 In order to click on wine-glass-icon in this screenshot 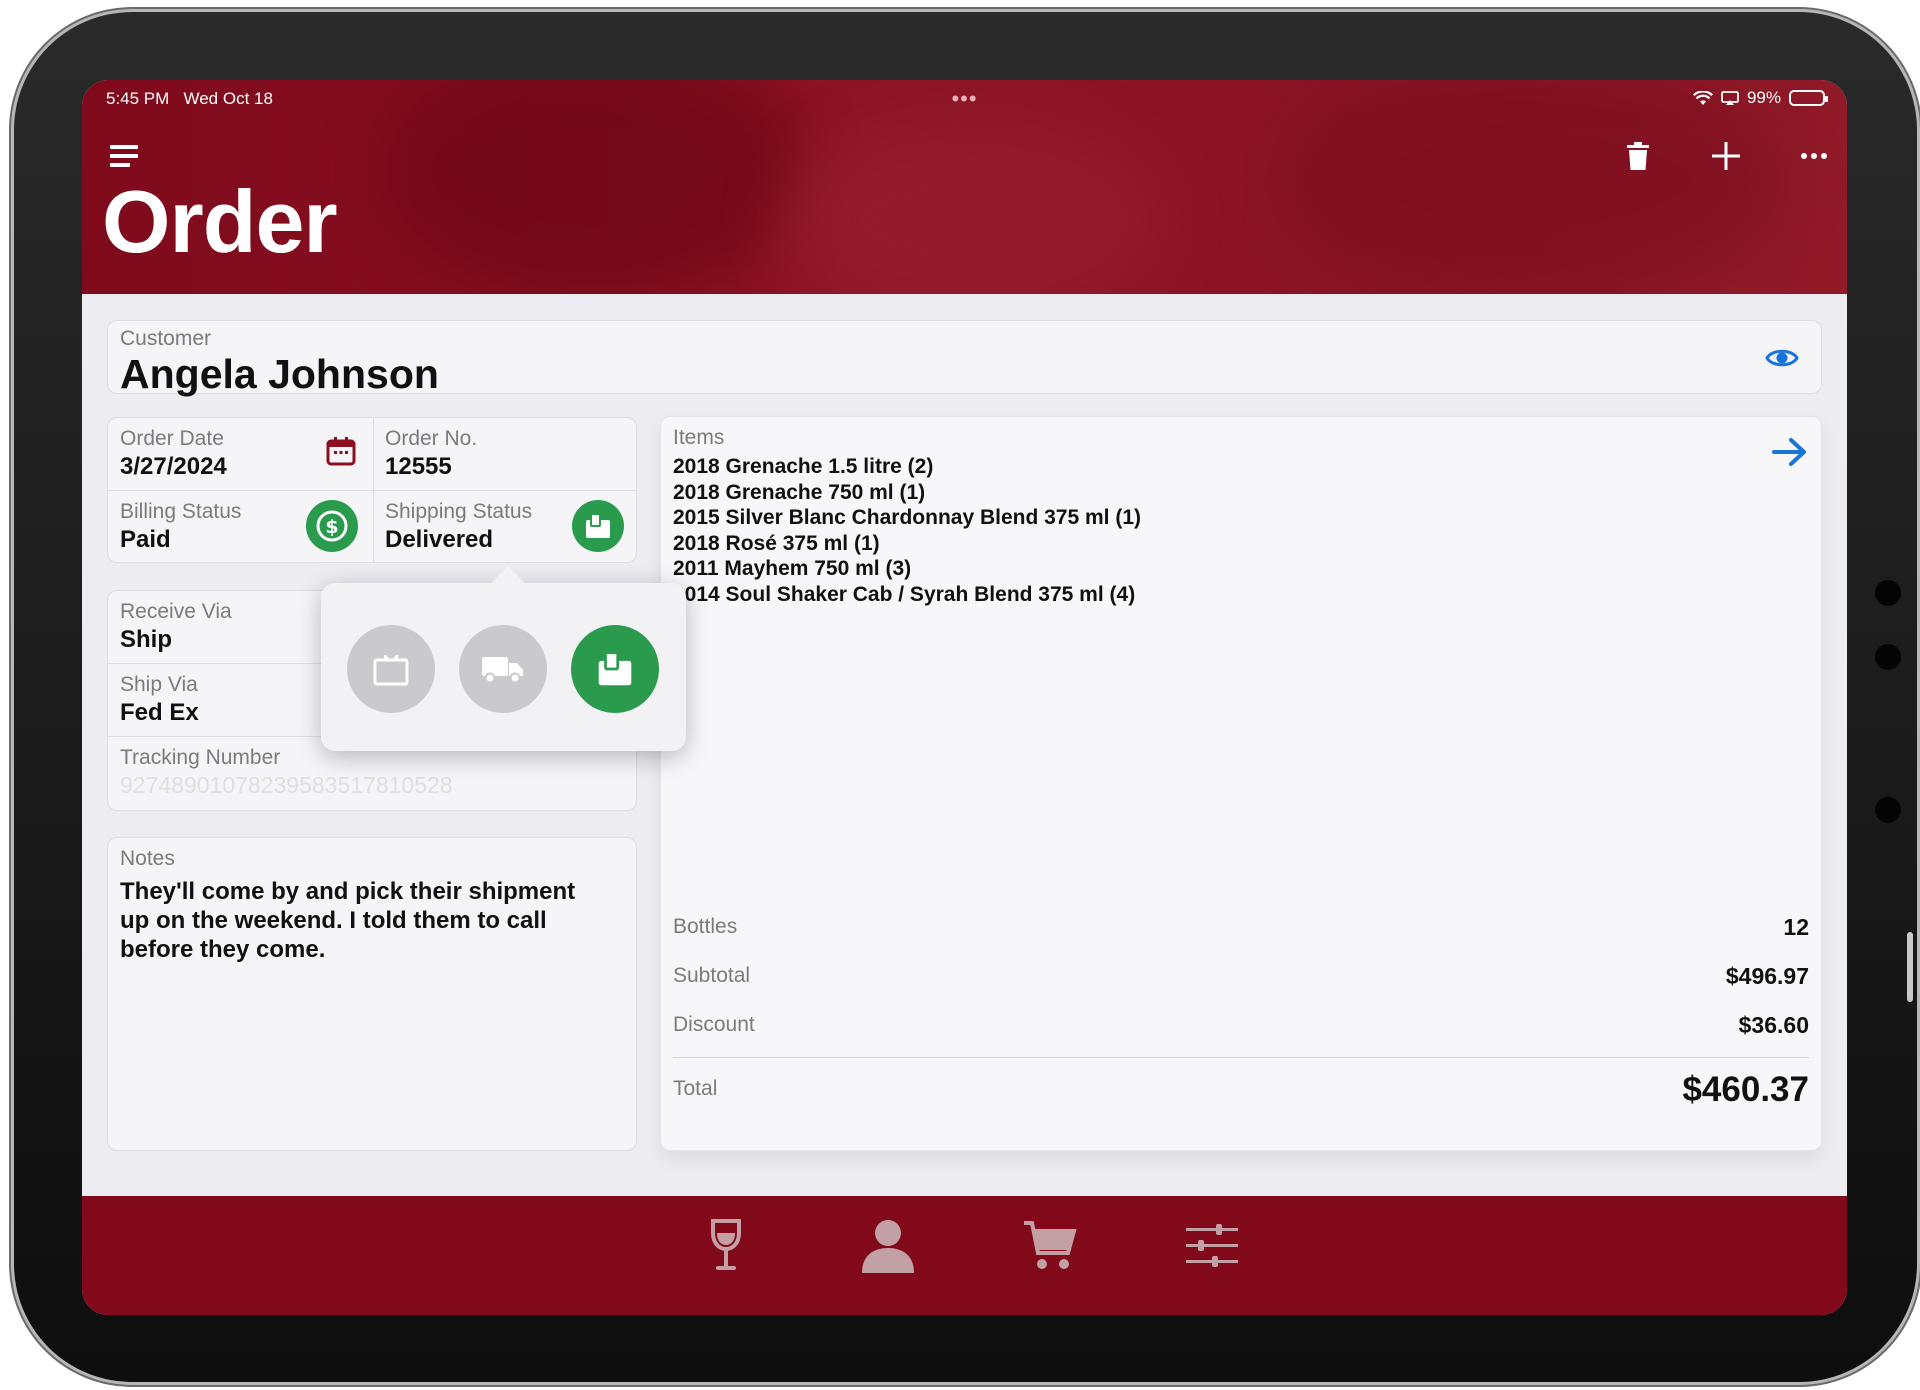, I will do `click(726, 1244)`.